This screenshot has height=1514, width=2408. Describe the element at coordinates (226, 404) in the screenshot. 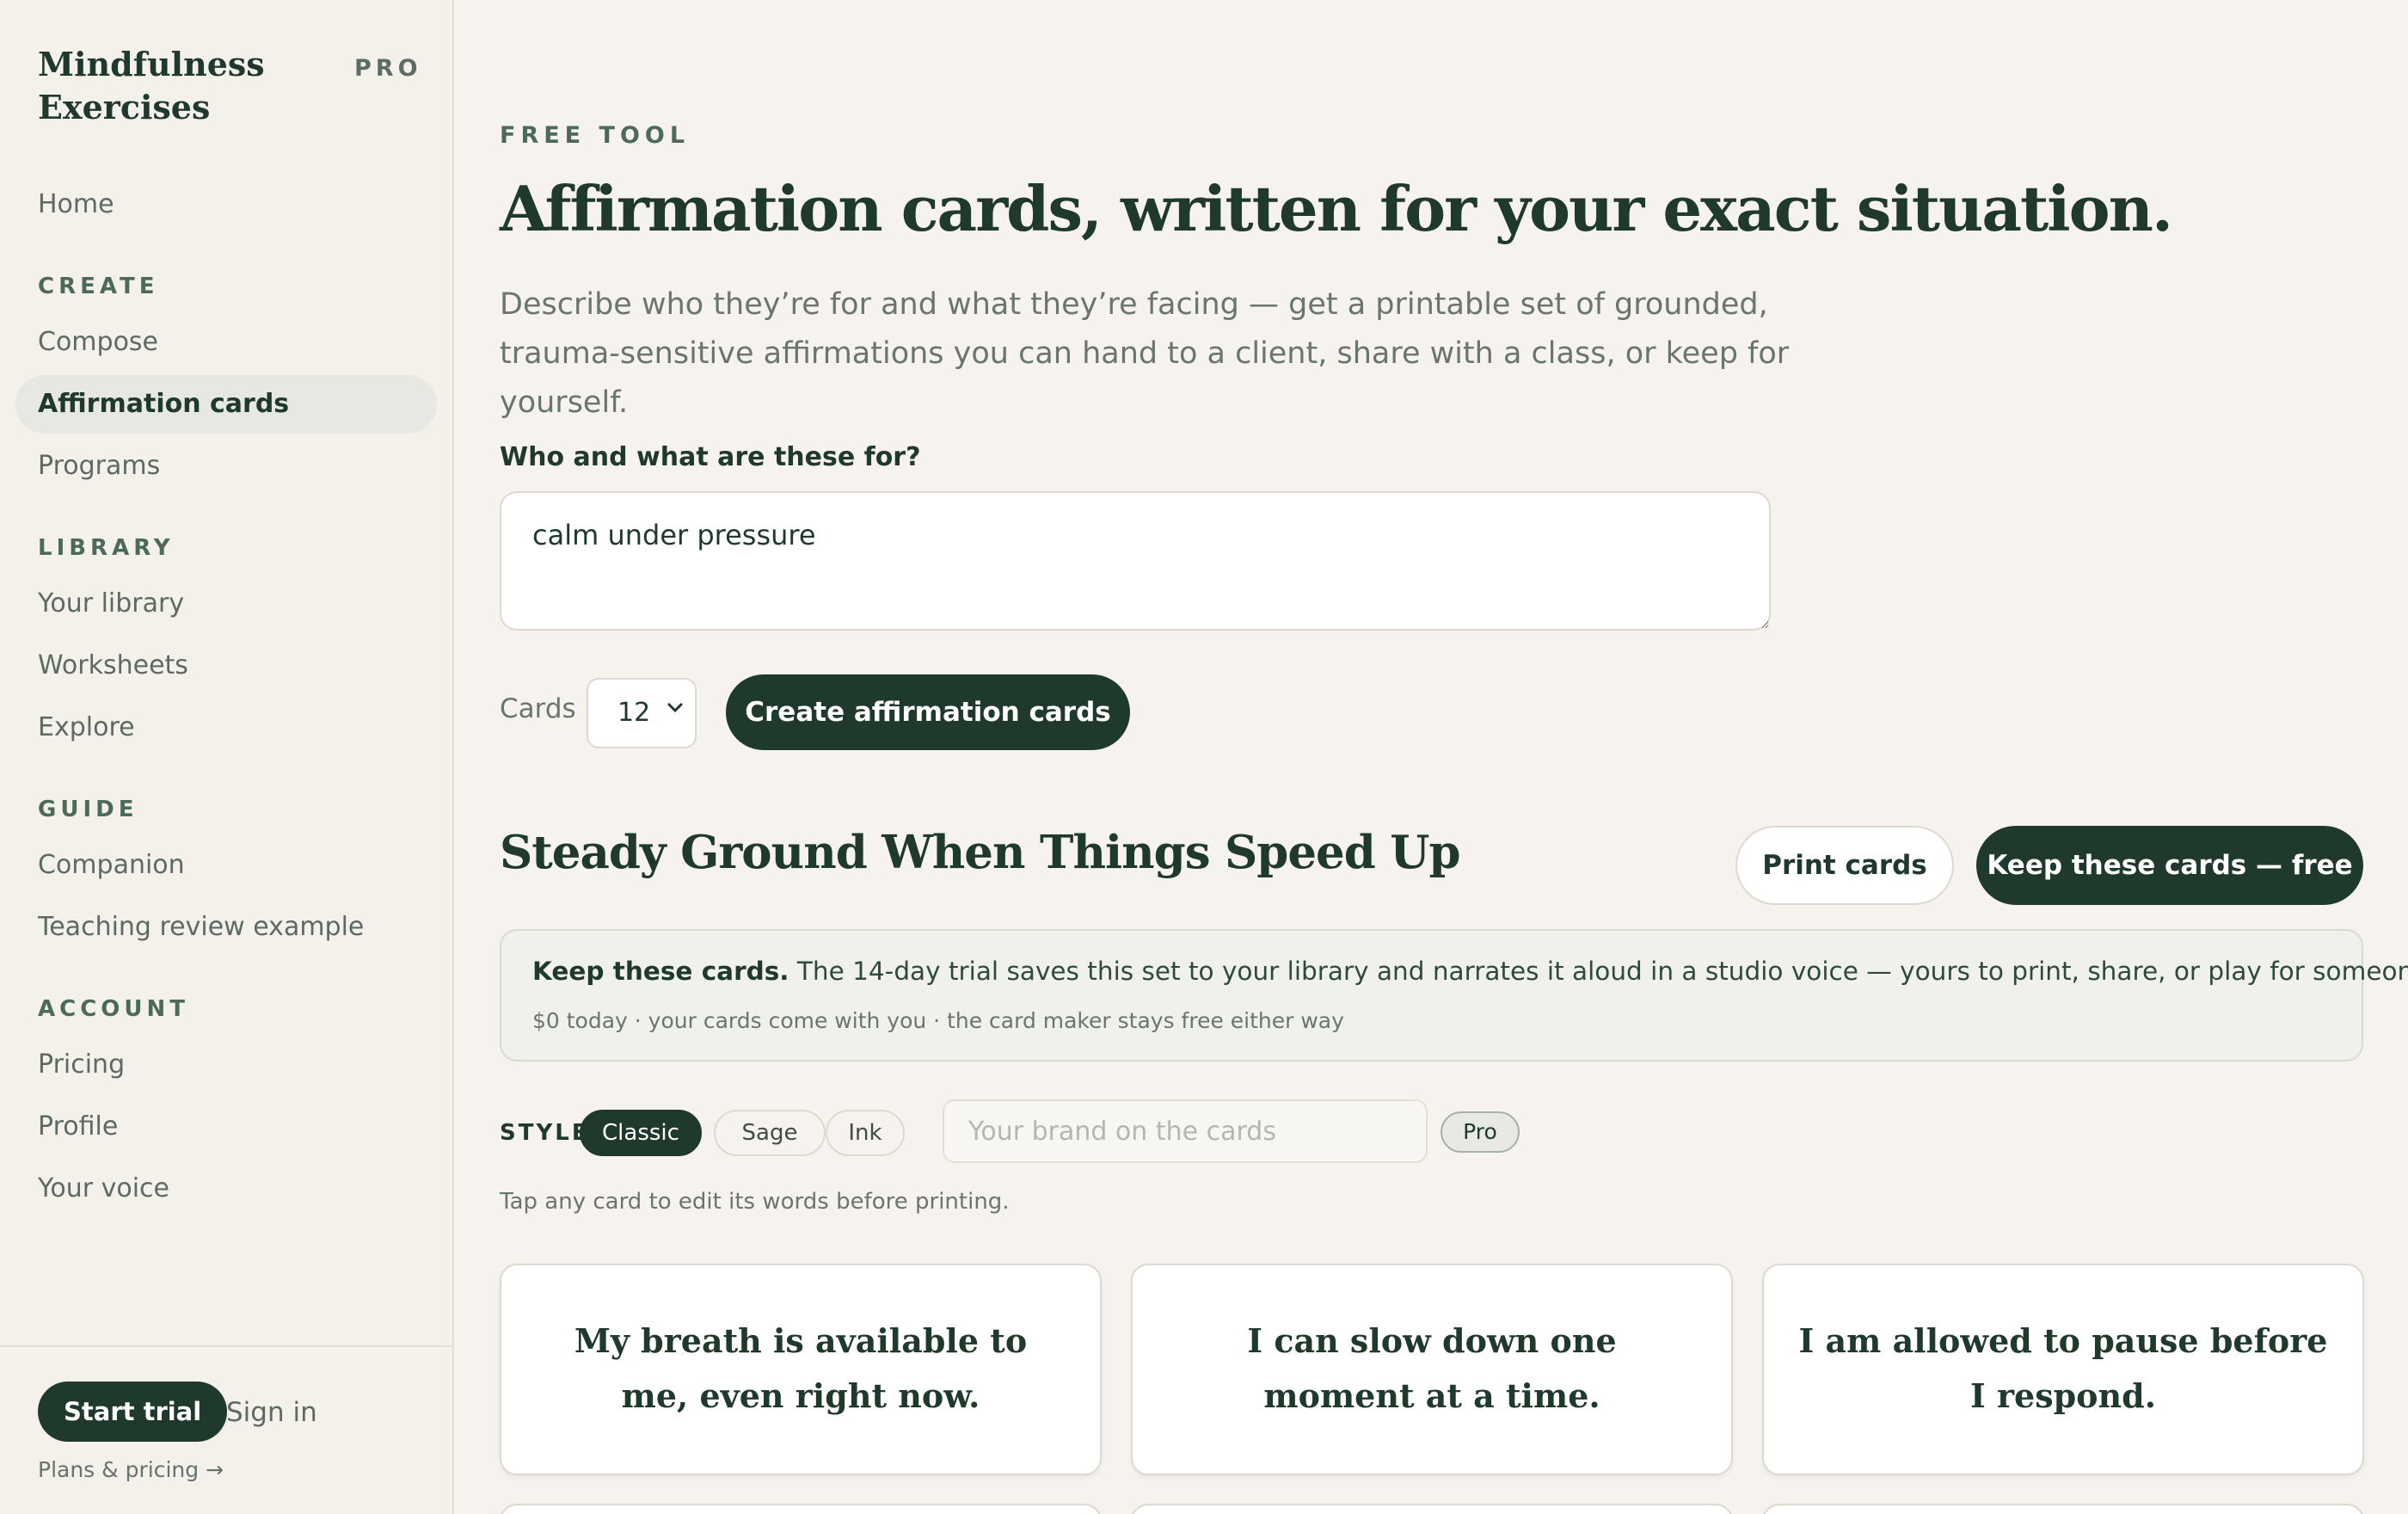

I see `sidebar-item-affirmation-cards: Affirmation cards` at that location.